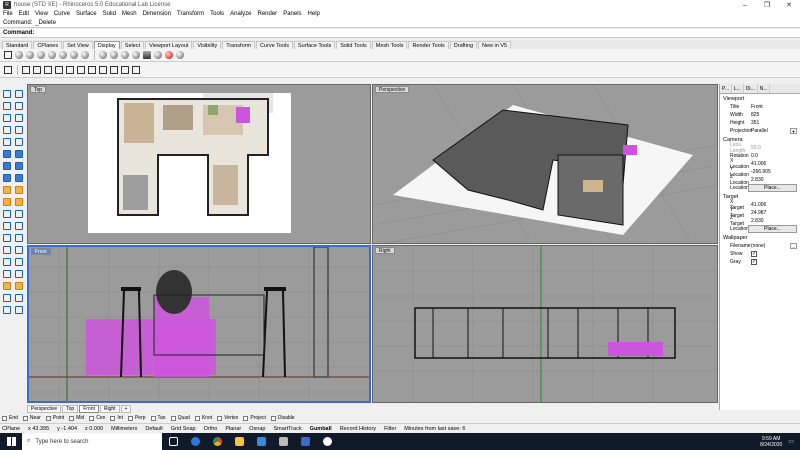  Describe the element at coordinates (11, 441) in the screenshot. I see `windows-start-icon` at that location.